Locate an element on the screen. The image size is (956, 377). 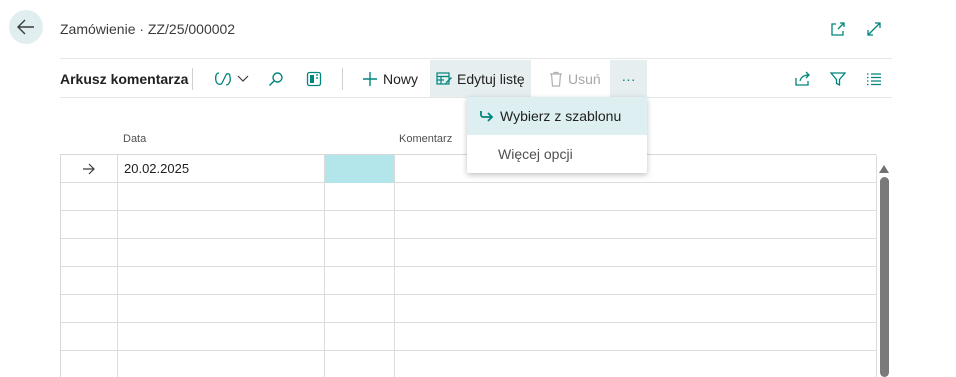
selected-cell is located at coordinates (360, 169).